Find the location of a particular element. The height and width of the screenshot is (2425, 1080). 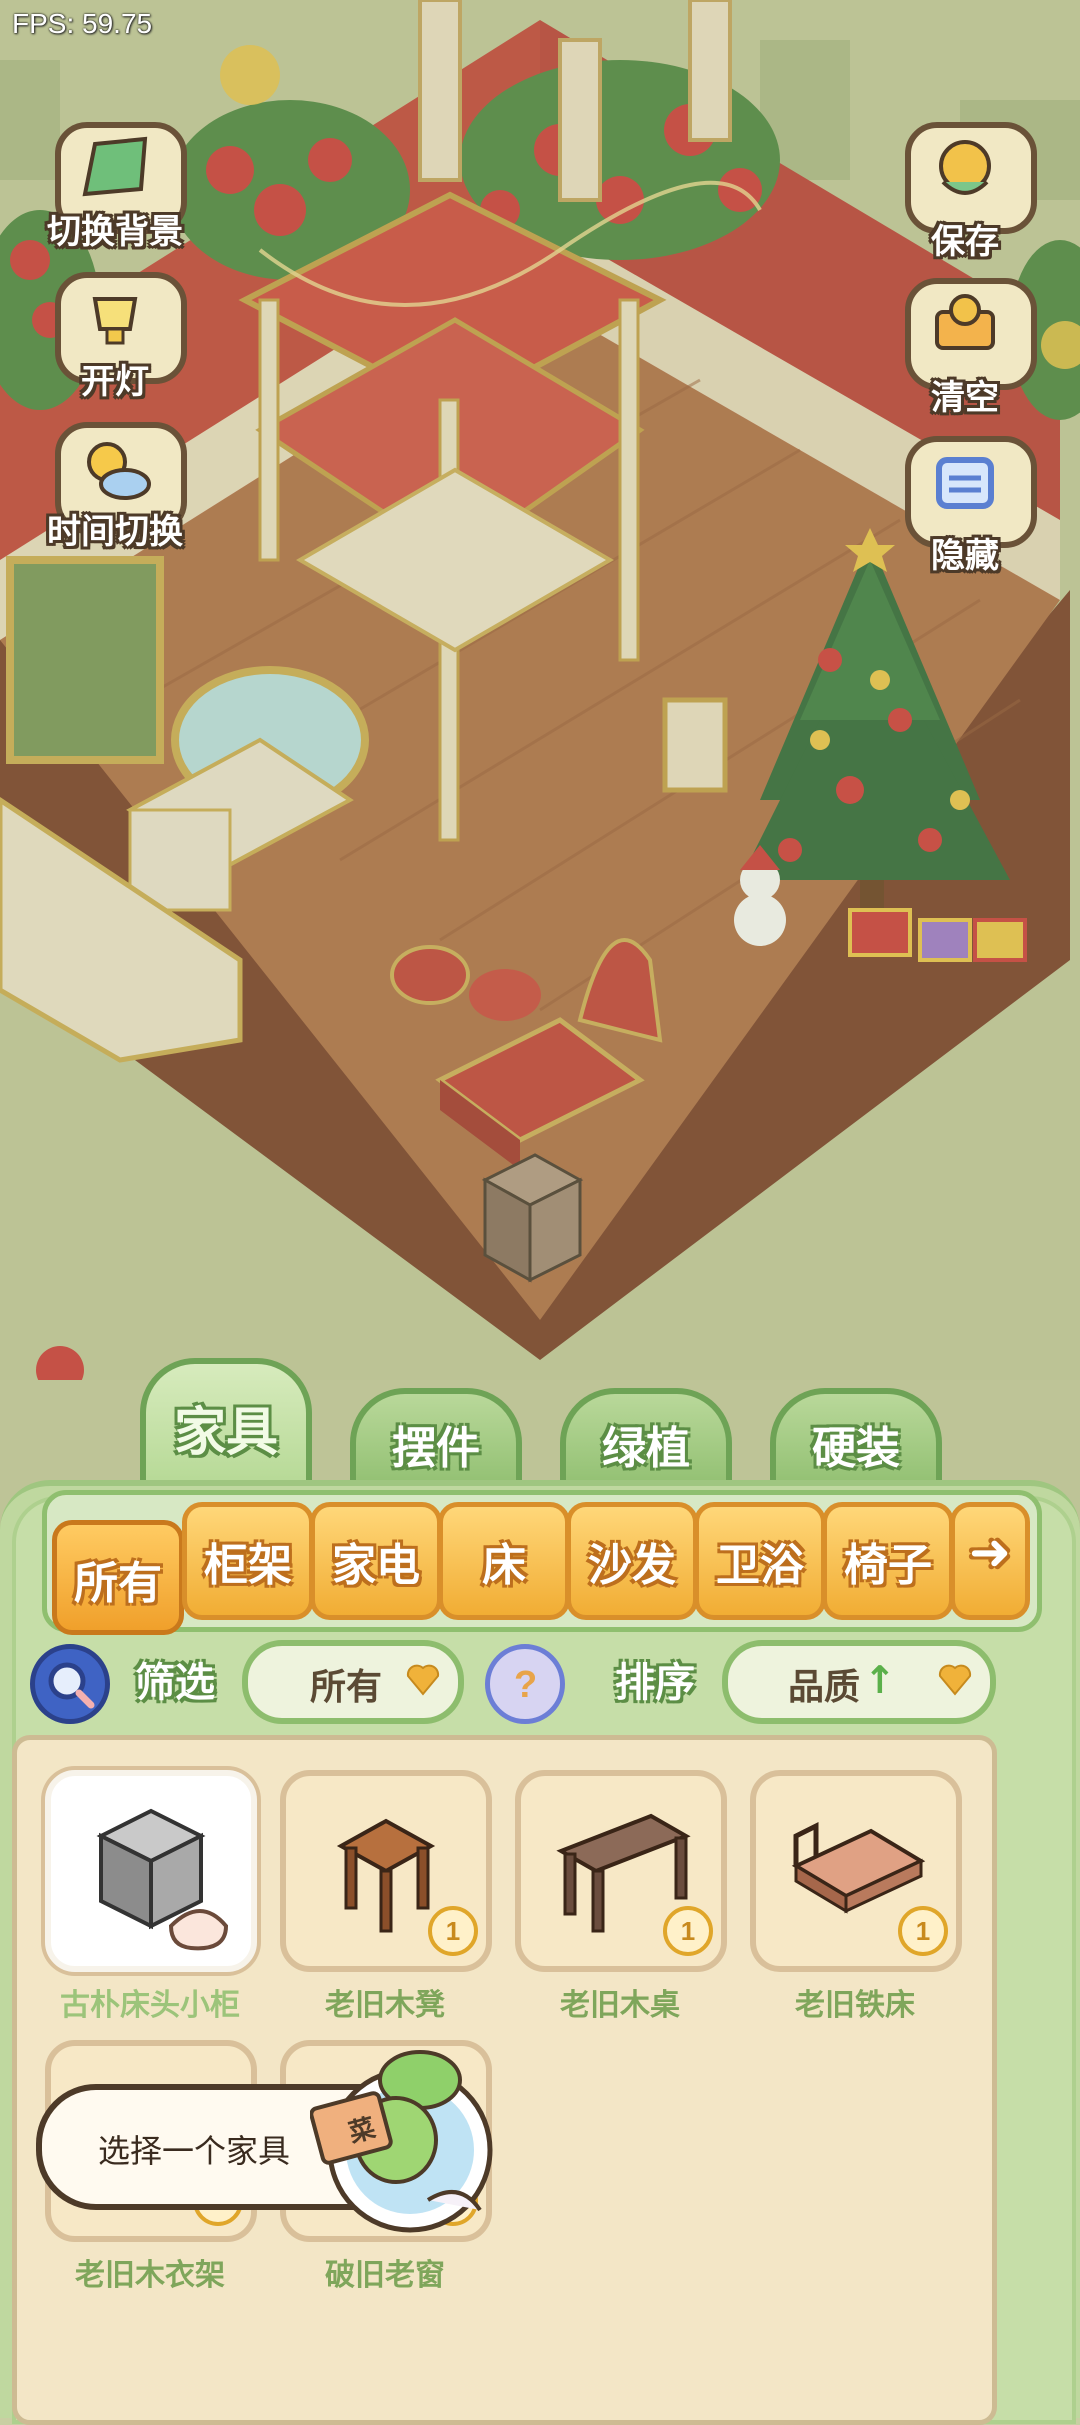

help-button: ? is located at coordinates (525, 1684).